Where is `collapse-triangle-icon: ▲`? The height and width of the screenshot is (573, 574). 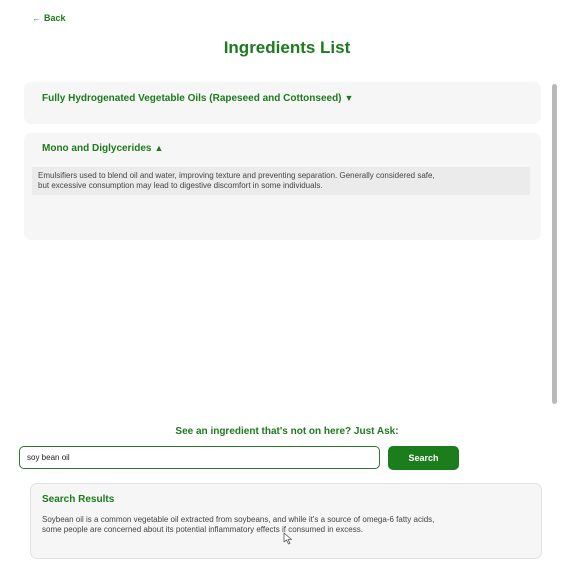
collapse-triangle-icon: ▲ is located at coordinates (159, 148).